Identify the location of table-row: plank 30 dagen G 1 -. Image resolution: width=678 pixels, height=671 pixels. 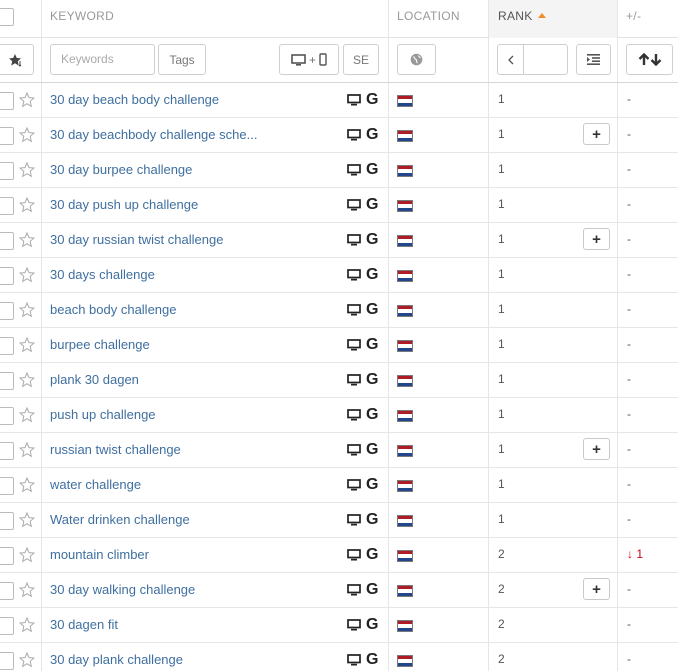
(339, 380).